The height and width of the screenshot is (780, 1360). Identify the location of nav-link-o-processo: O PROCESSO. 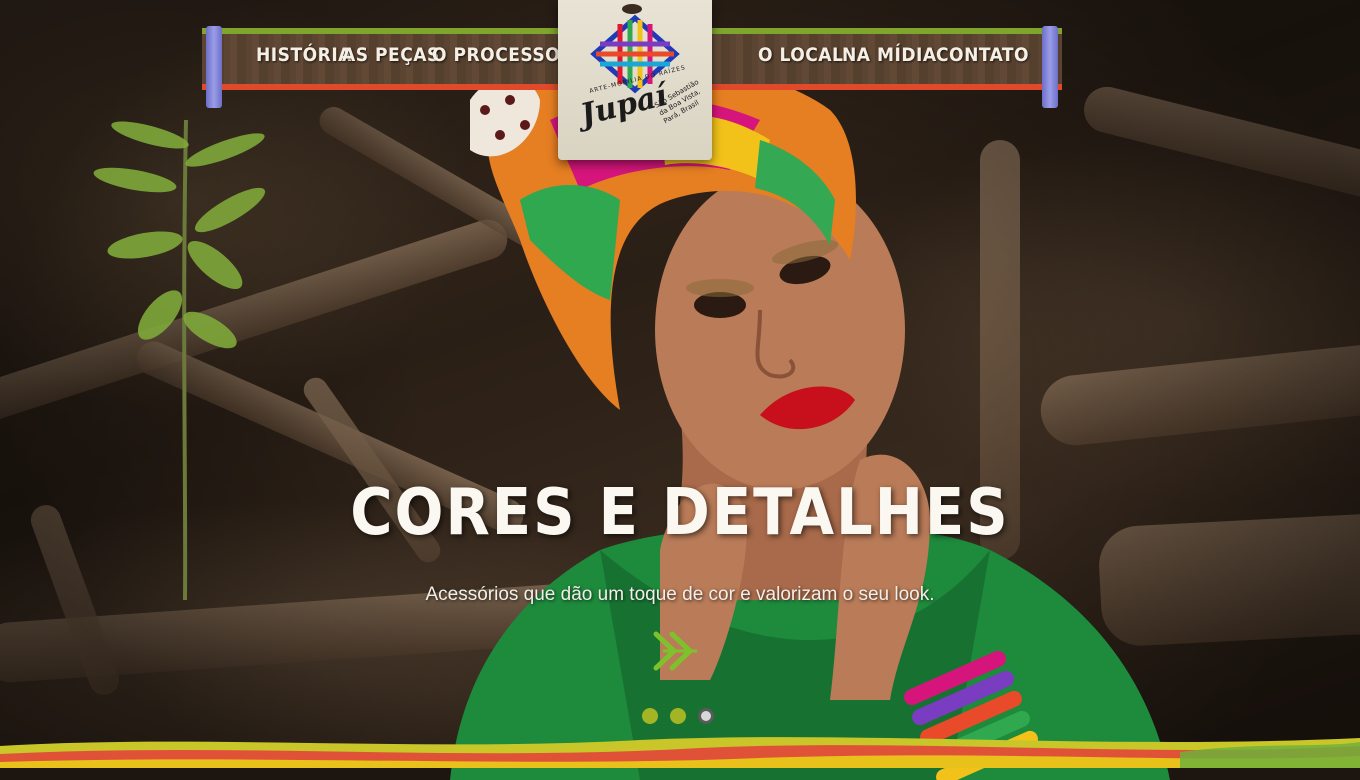
(496, 55).